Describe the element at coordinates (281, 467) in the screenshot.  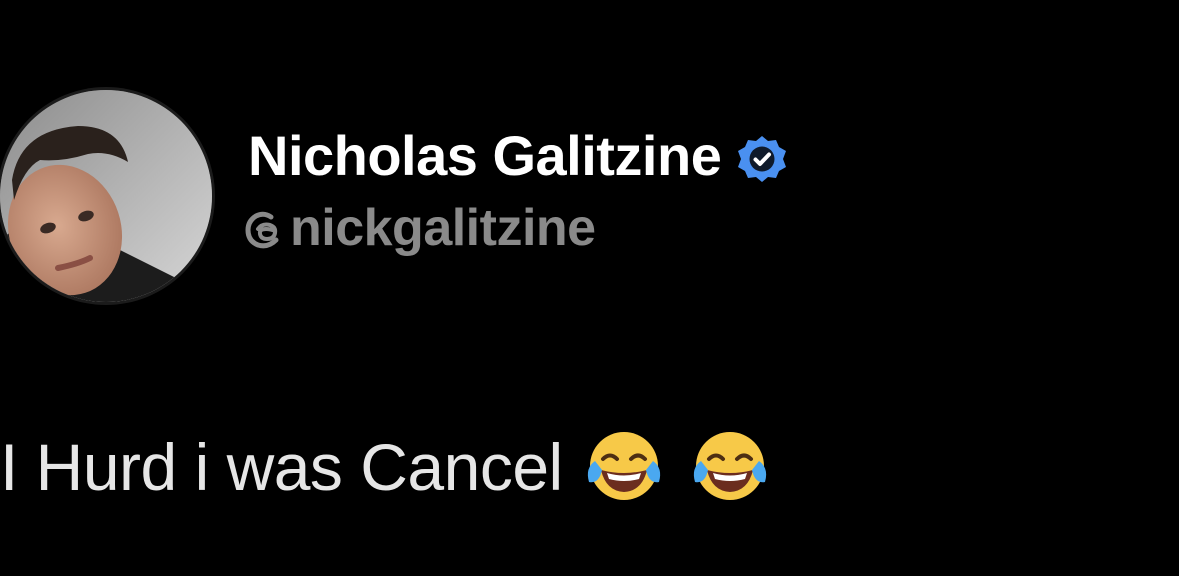
I see `post-text: I Hurd i was Cancel` at that location.